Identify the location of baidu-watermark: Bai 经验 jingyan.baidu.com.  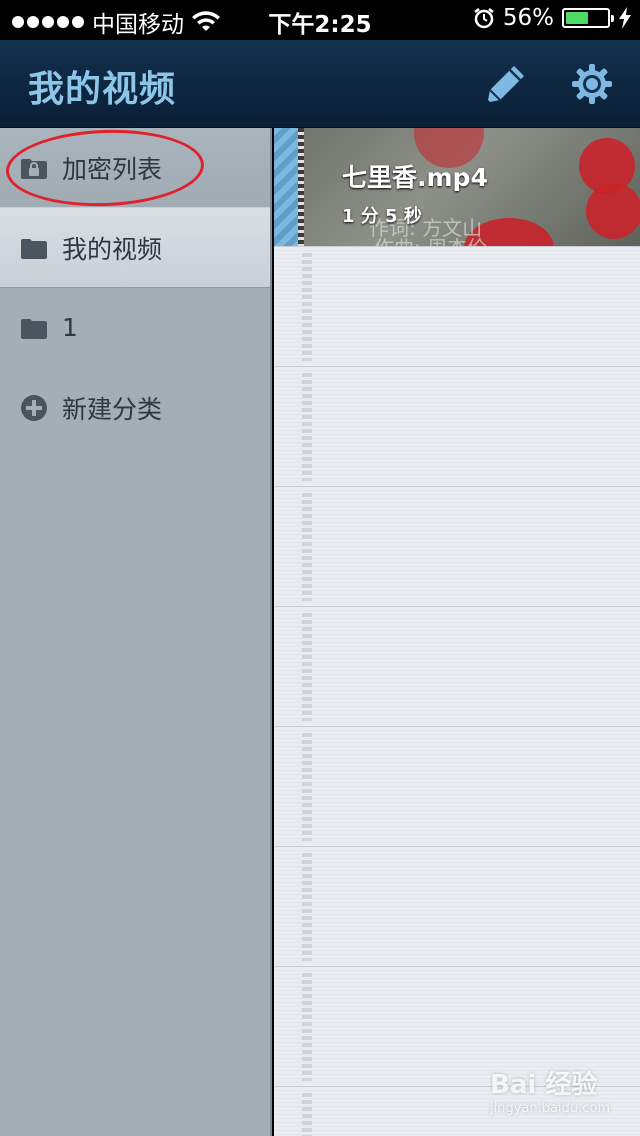
(550, 1090).